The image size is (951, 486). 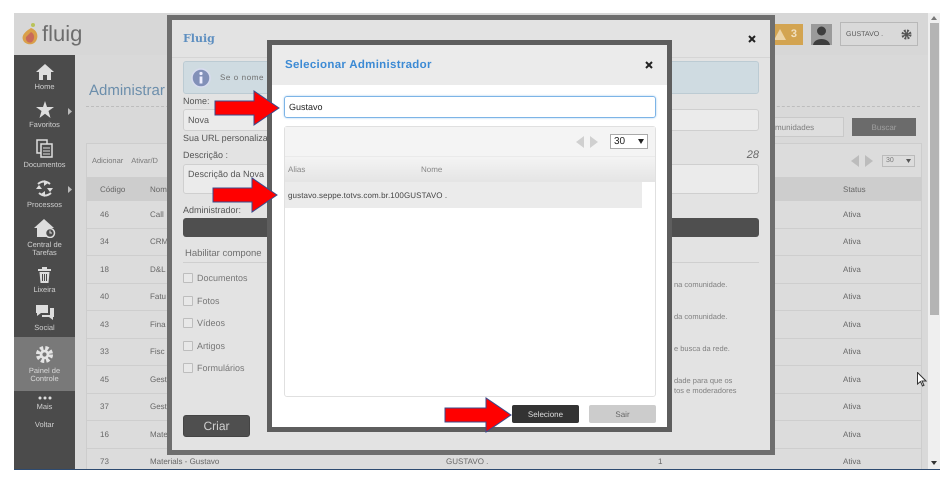 What do you see at coordinates (629, 141) in the screenshot?
I see `page-size-select: 30` at bounding box center [629, 141].